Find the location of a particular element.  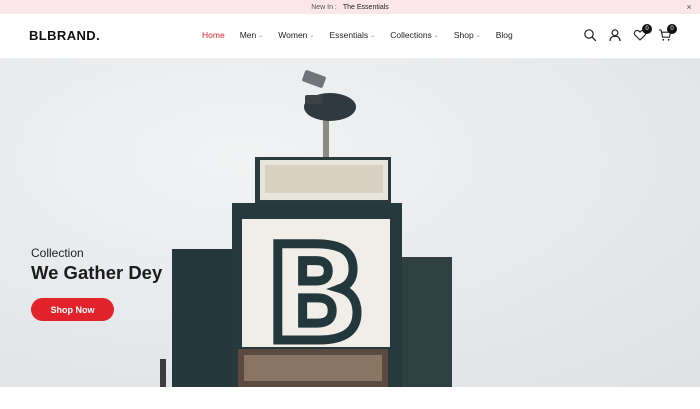

close-icon: × is located at coordinates (689, 7).